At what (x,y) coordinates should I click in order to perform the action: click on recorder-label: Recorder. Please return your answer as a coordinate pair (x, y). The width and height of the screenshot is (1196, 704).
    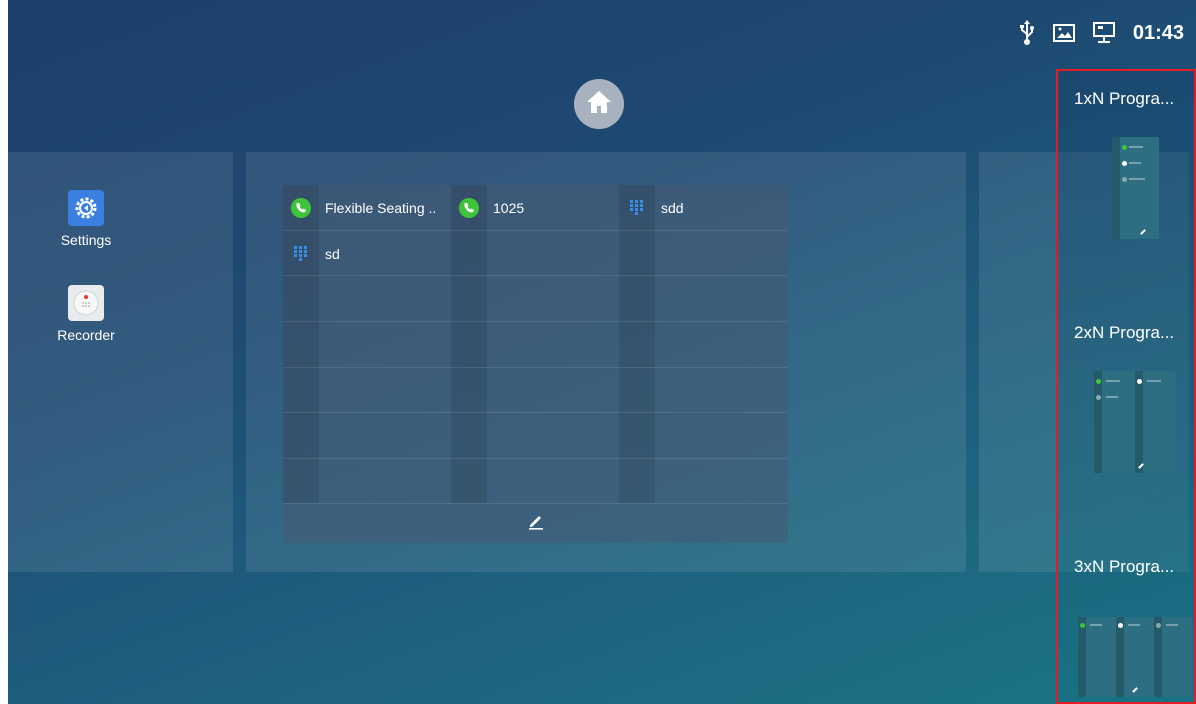
    Looking at the image, I should click on (86, 335).